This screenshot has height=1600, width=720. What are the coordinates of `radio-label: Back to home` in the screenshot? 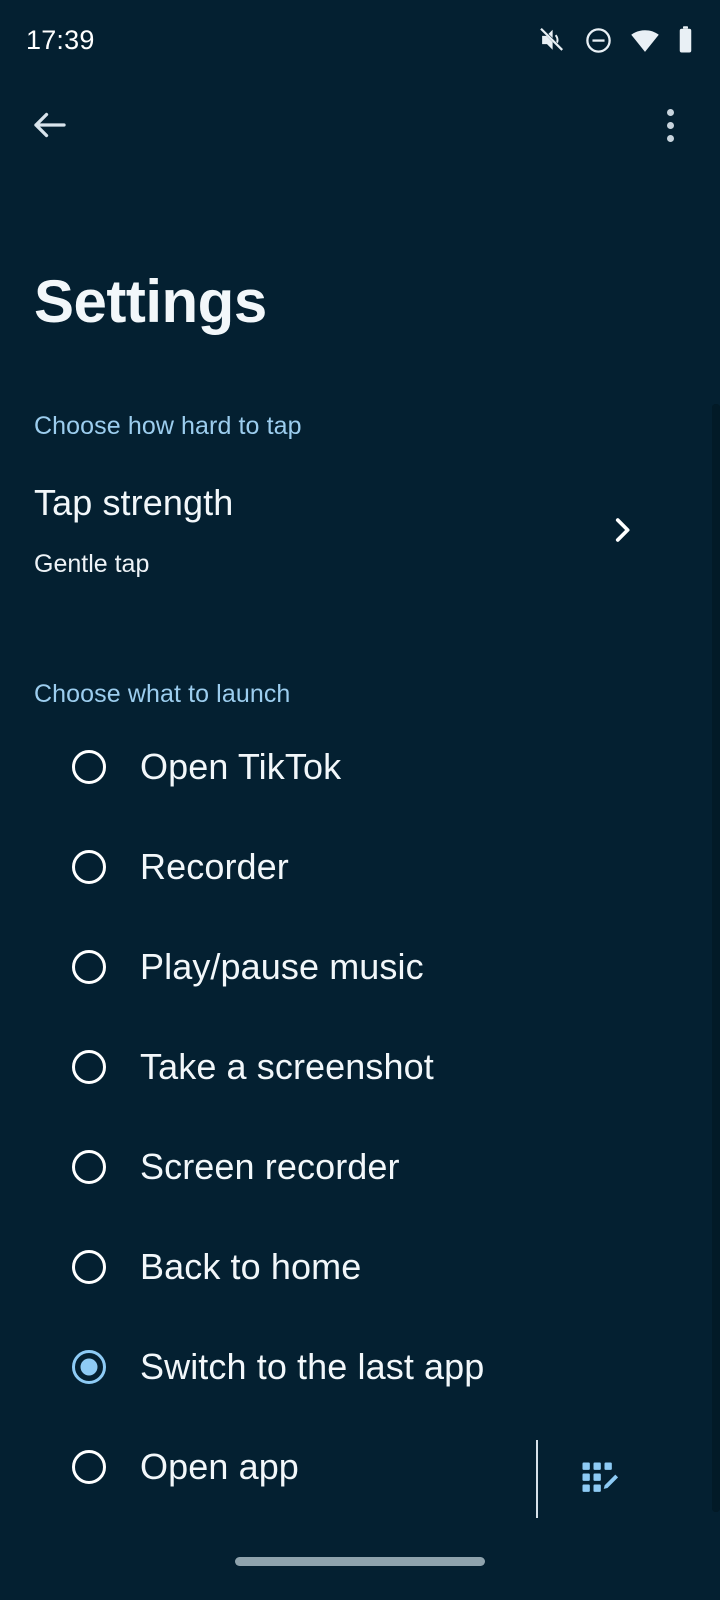 It's located at (251, 1266).